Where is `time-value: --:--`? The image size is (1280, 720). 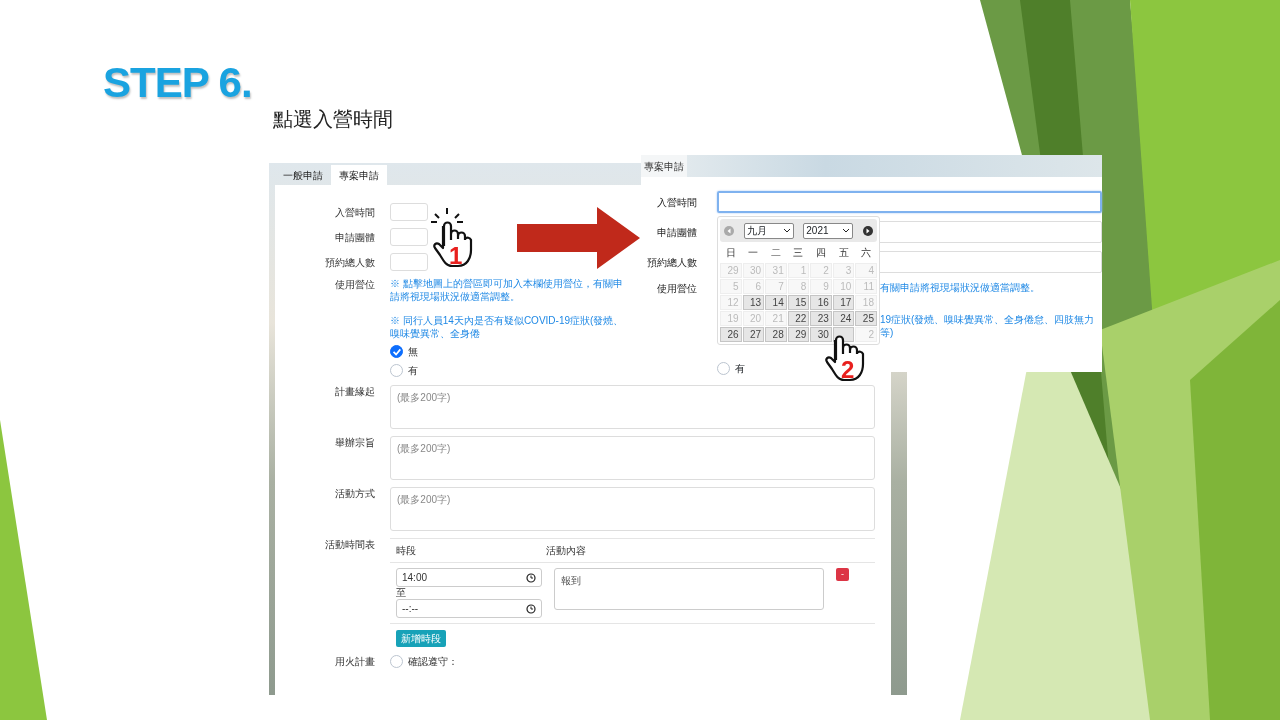 time-value: --:-- is located at coordinates (410, 609).